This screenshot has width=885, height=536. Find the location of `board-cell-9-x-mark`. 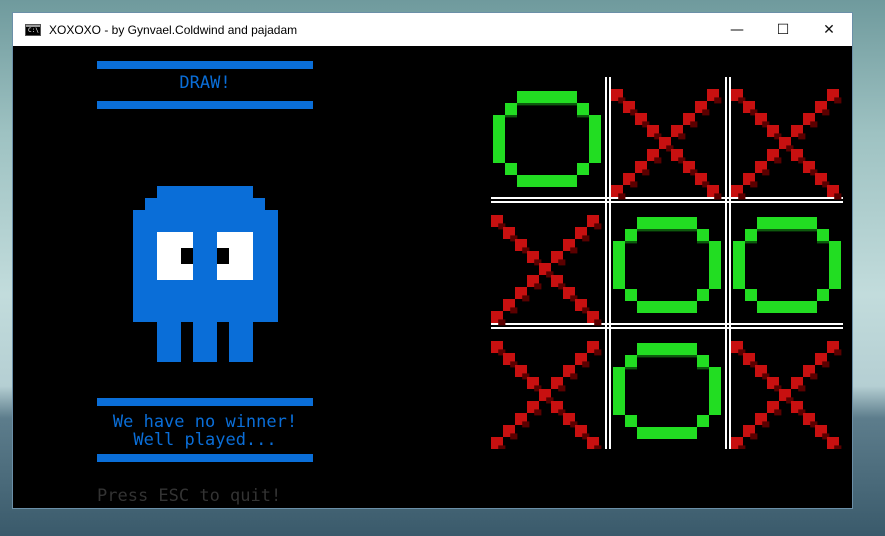

board-cell-9-x-mark is located at coordinates (786, 395).